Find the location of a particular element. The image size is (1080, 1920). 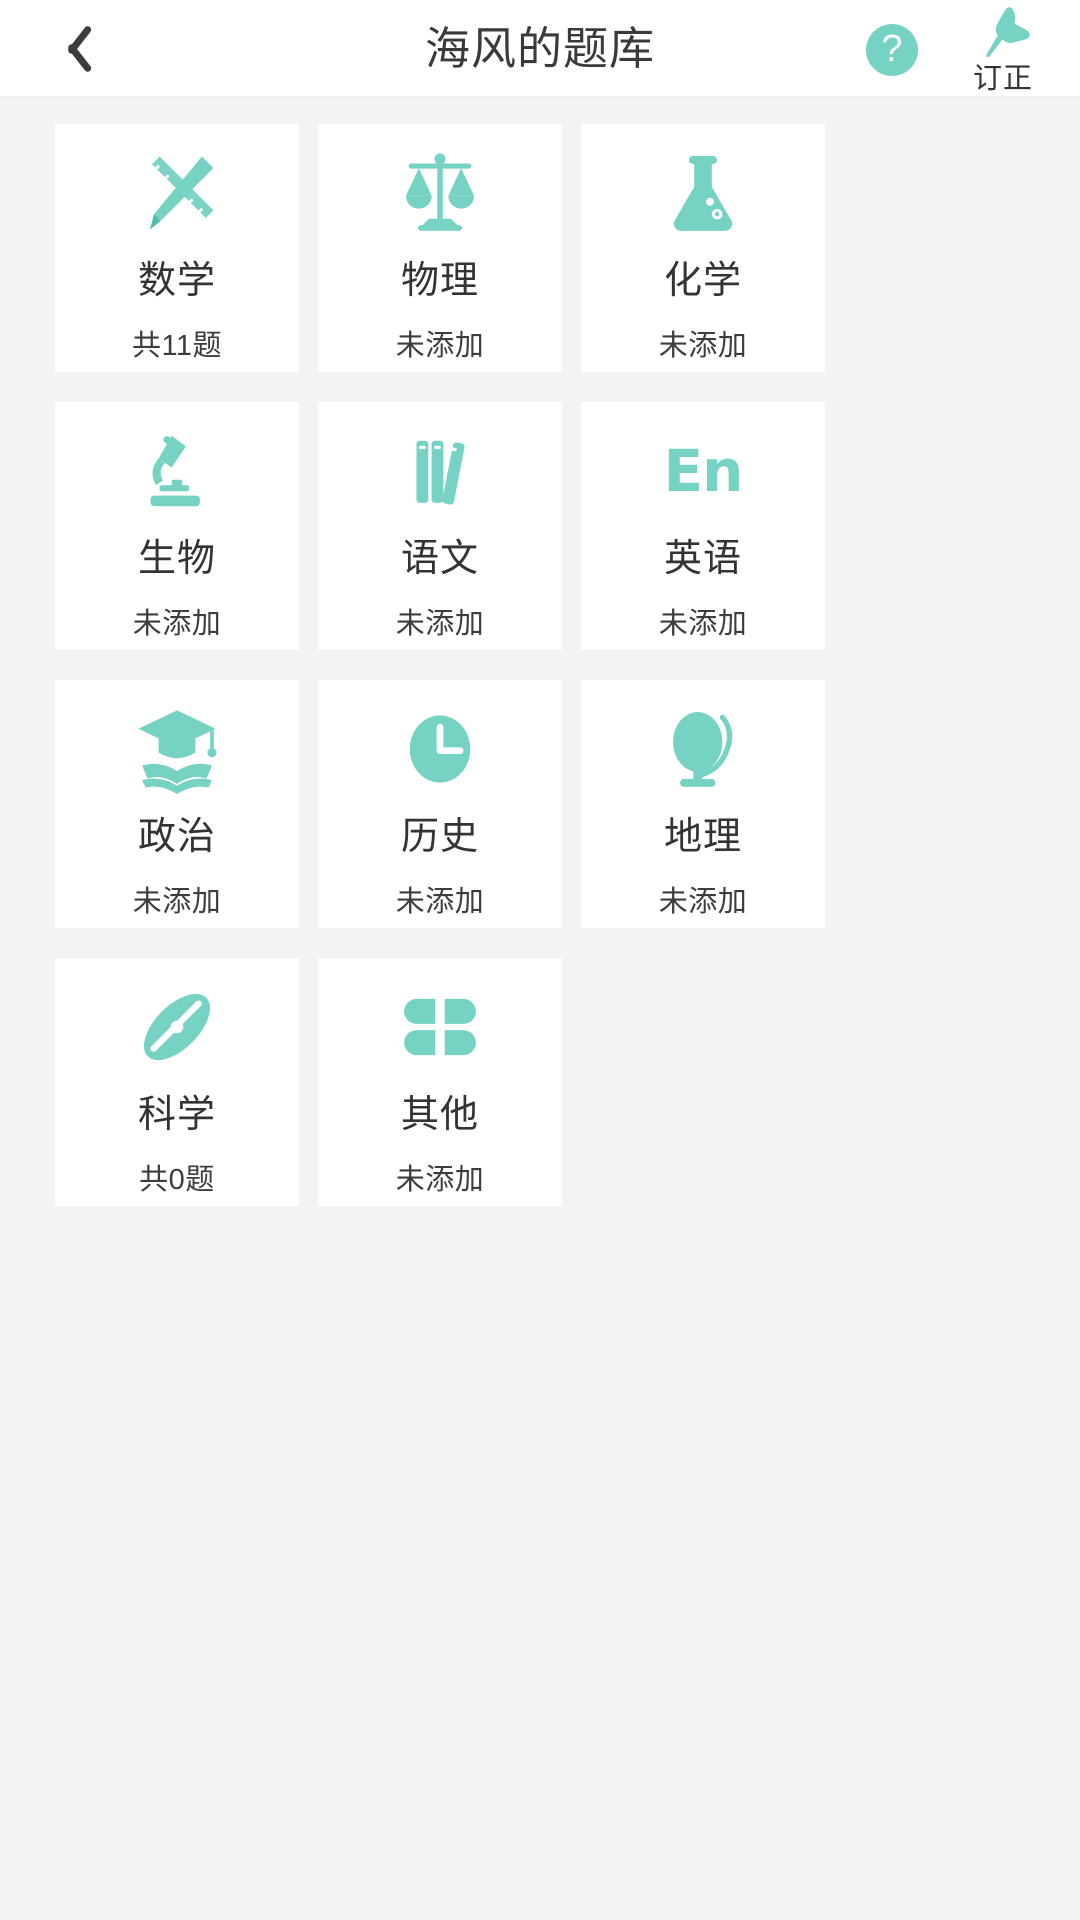

subject-name: 政治 is located at coordinates (176, 837).